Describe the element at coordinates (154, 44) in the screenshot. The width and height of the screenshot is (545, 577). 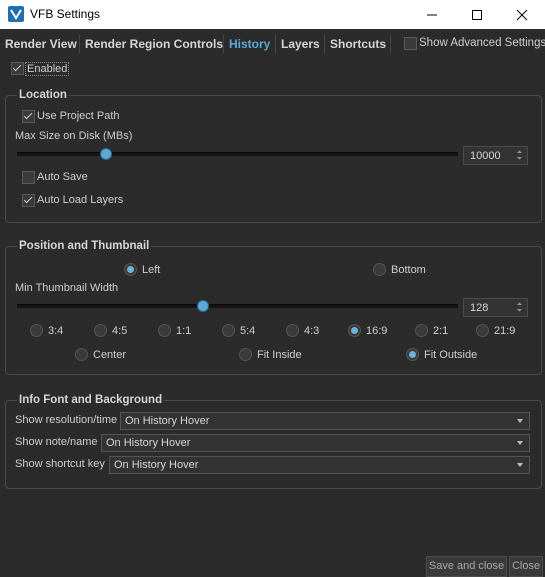
I see `tab-render-region-controls: Render Region Controls` at that location.